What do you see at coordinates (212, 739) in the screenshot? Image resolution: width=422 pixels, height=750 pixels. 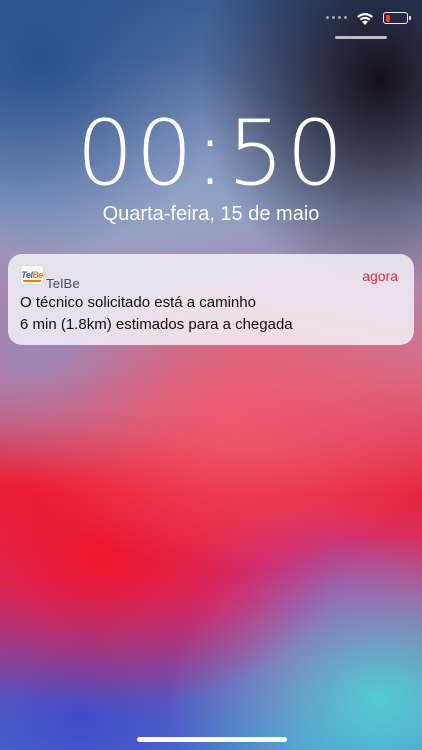 I see `home-indicator` at bounding box center [212, 739].